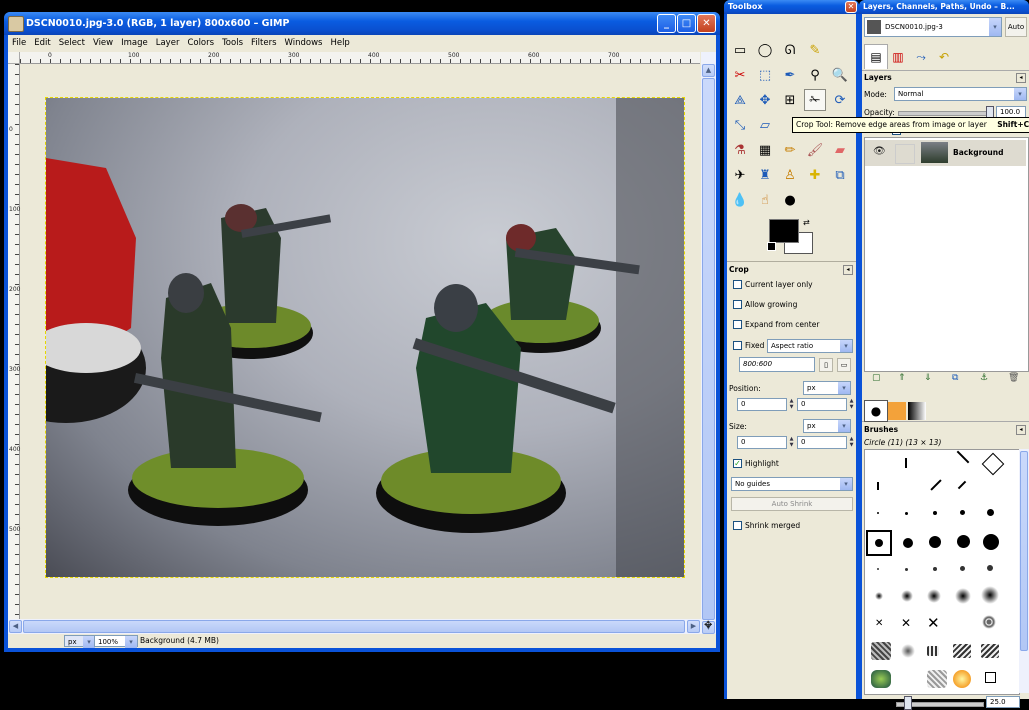 This screenshot has width=1029, height=710. What do you see at coordinates (740, 125) in the screenshot?
I see `scale-icon: ⤡` at bounding box center [740, 125].